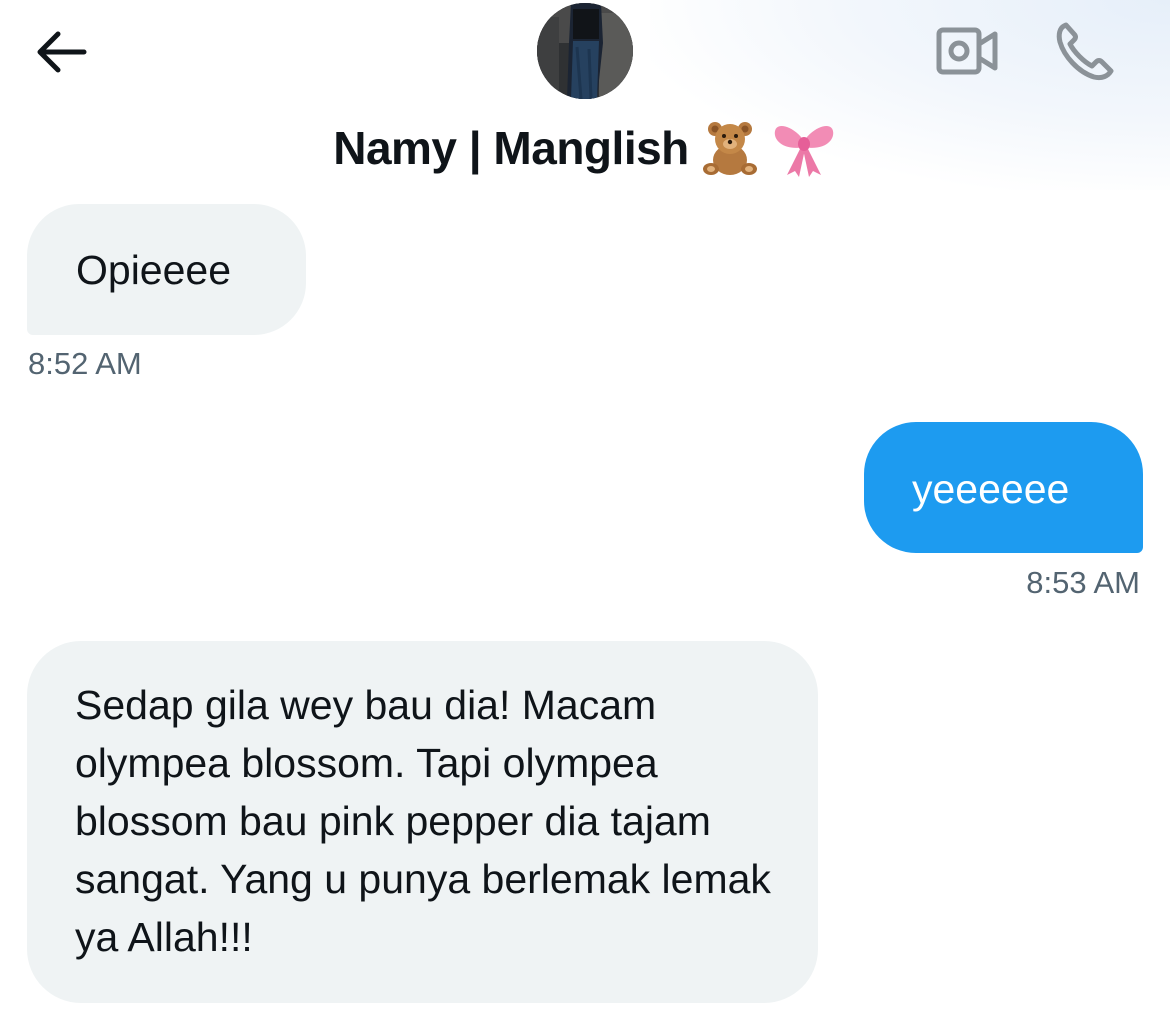 Image resolution: width=1170 pixels, height=1017 pixels. Describe the element at coordinates (154, 270) in the screenshot. I see `message-text: Opieeee` at that location.